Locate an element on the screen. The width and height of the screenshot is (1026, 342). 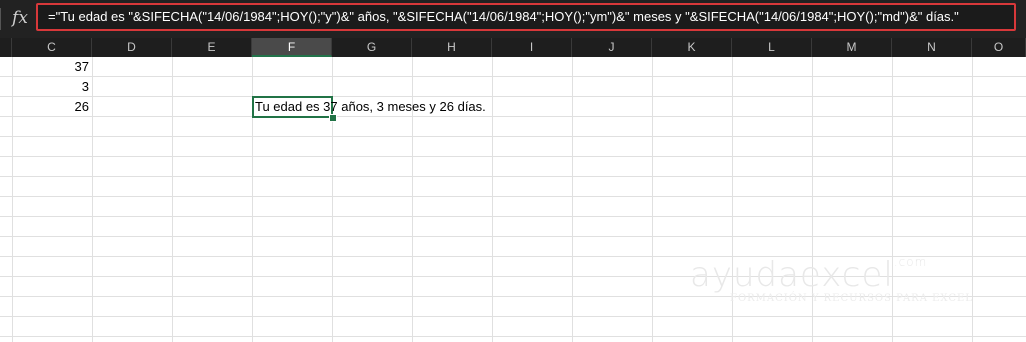
column-header-h: H is located at coordinates (452, 47).